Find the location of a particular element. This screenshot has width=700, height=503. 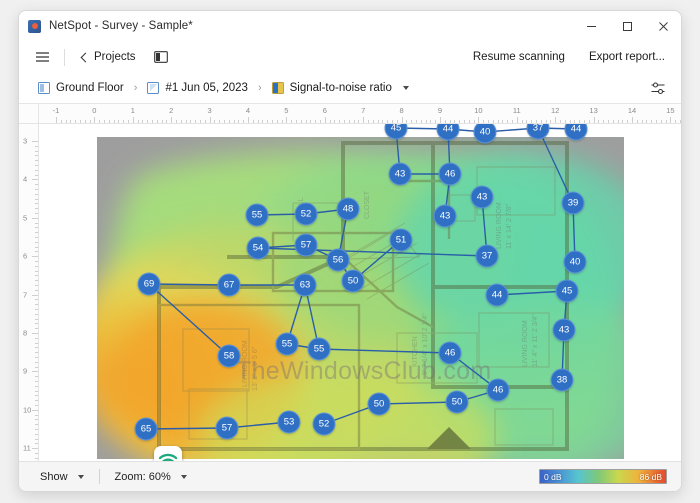

resume-scanning-button: Resume scanning is located at coordinates (519, 57).